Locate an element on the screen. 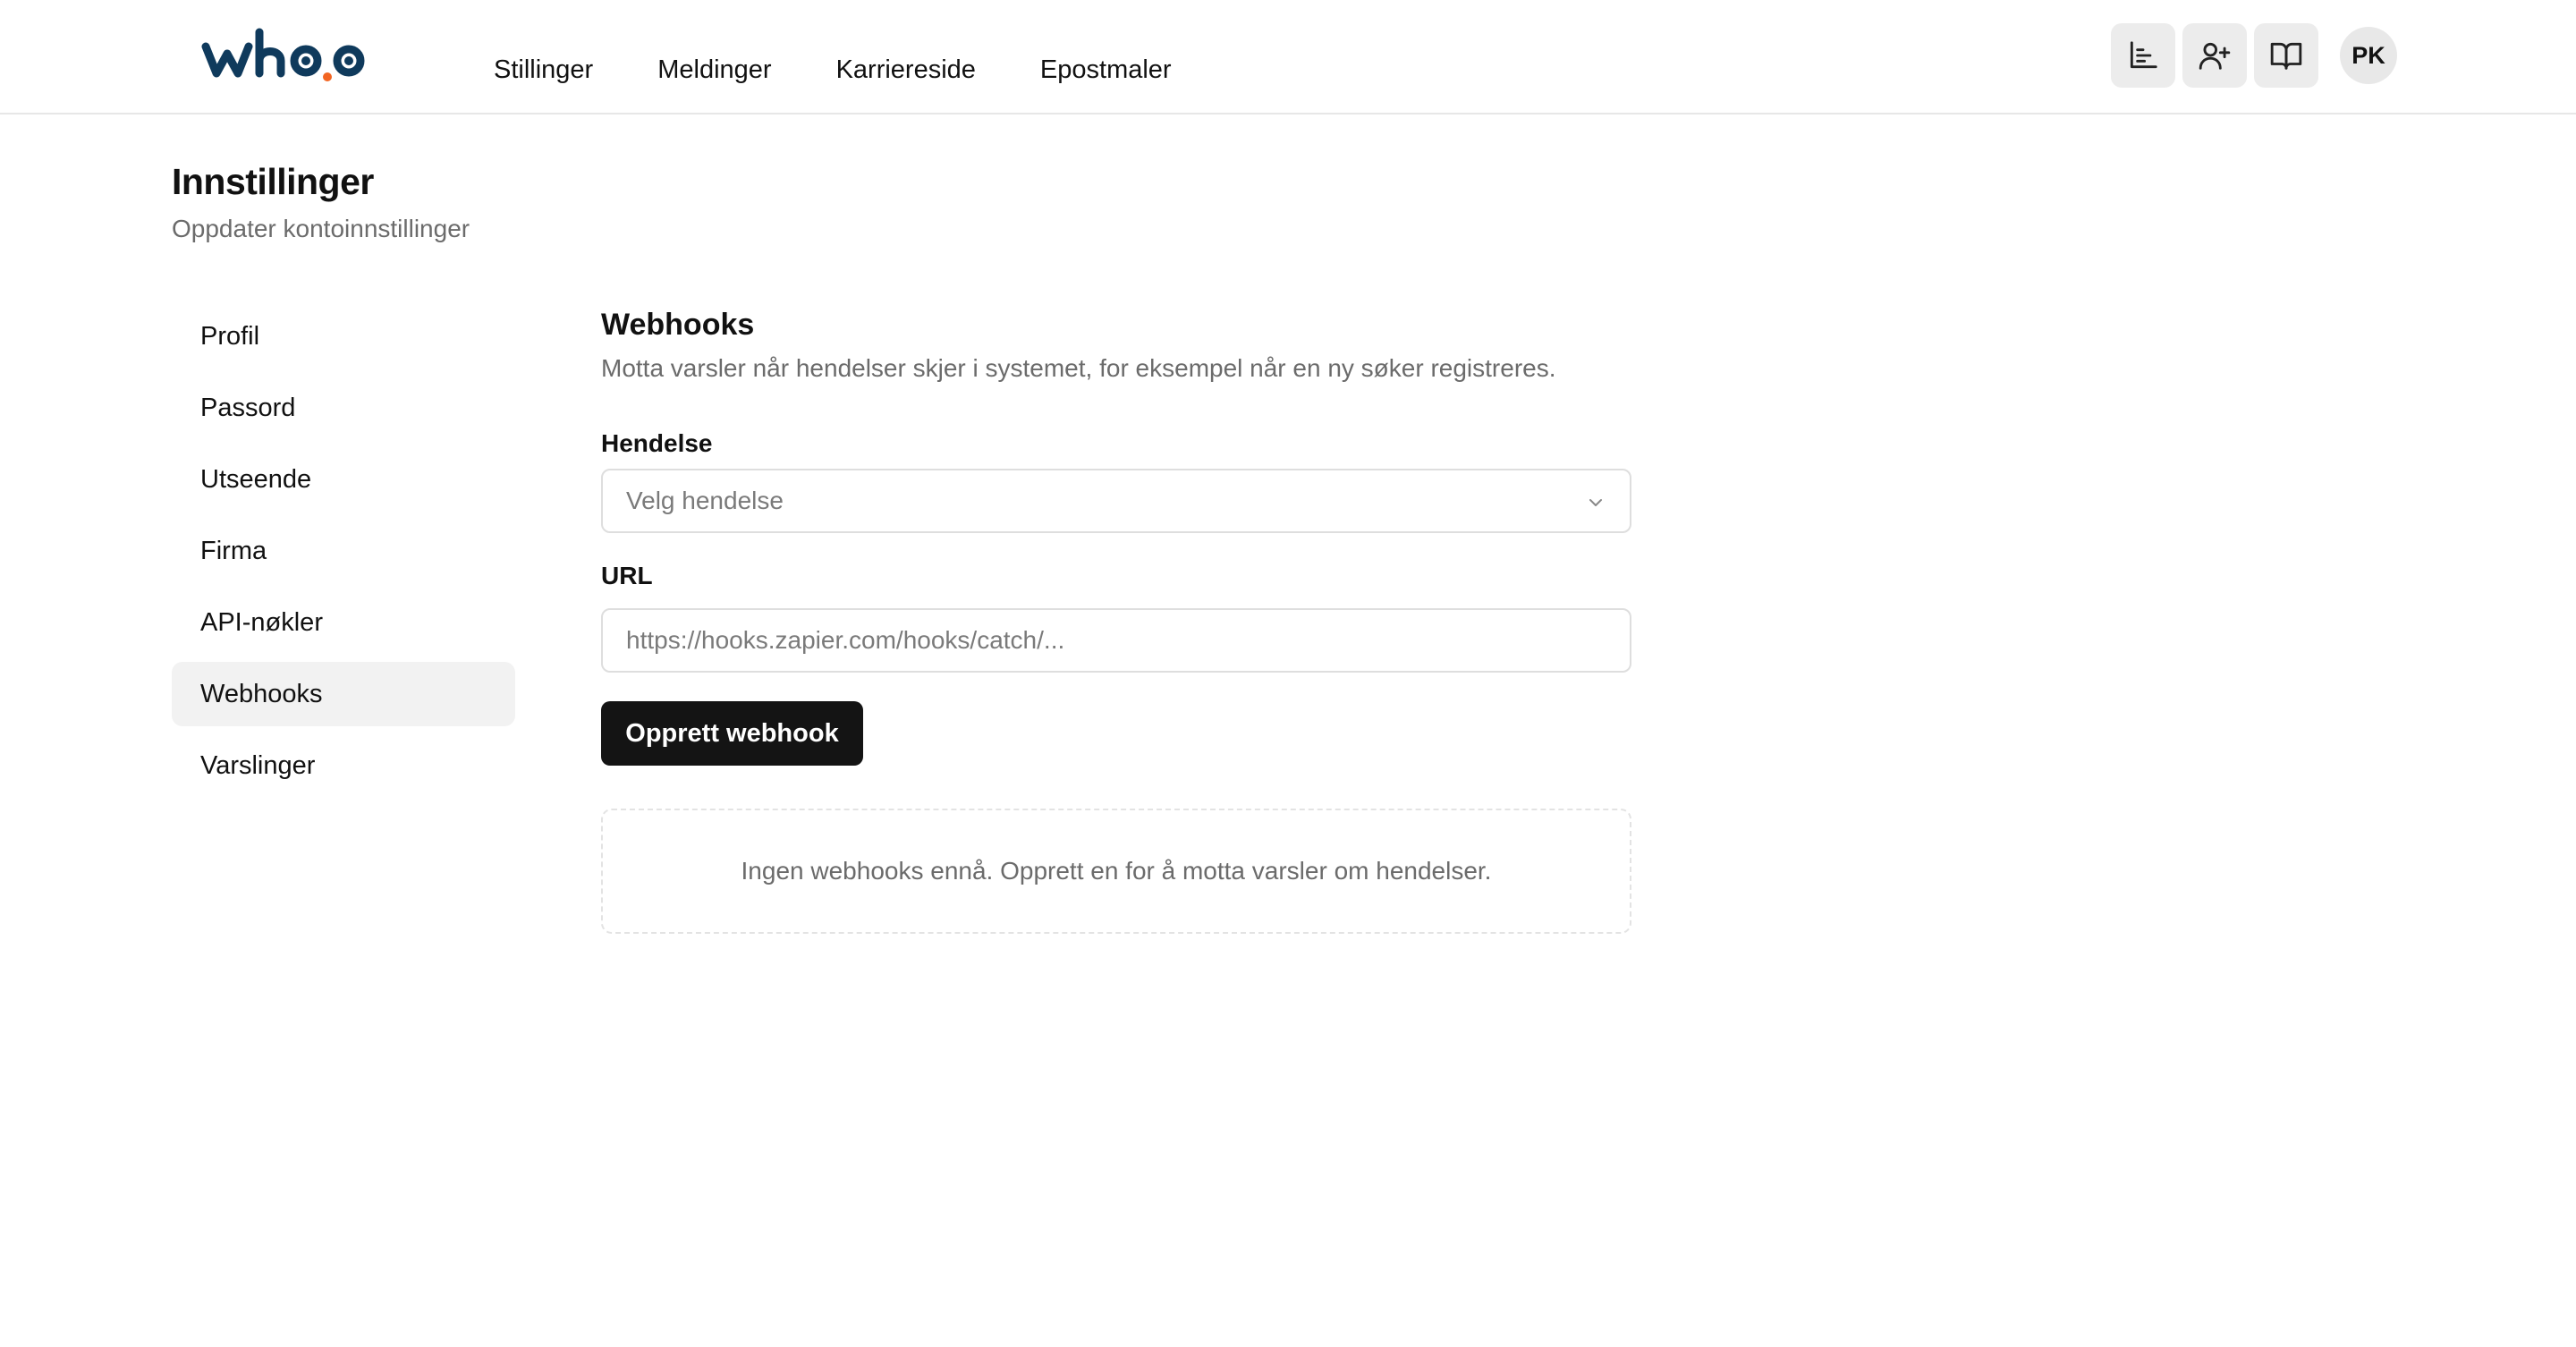 The image size is (2576, 1347). nav-karriereside: Karriereside is located at coordinates (906, 70).